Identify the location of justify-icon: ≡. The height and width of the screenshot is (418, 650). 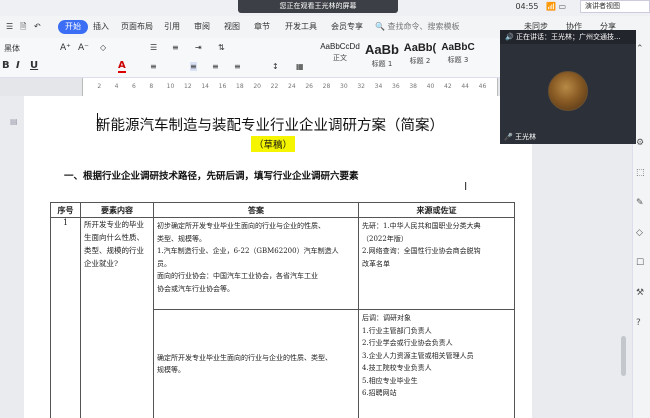
(237, 66).